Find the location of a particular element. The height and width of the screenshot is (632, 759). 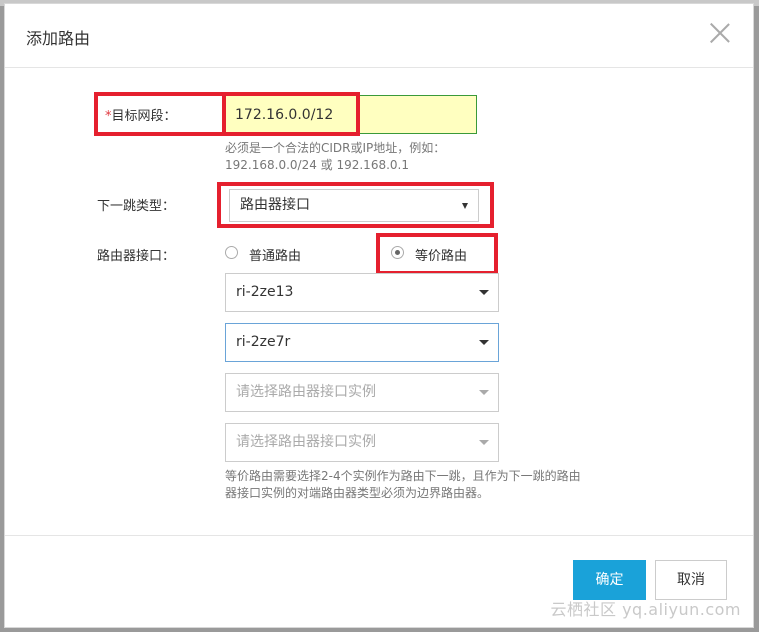

radio-ecmp-route-label: 等价路由 is located at coordinates (441, 254).